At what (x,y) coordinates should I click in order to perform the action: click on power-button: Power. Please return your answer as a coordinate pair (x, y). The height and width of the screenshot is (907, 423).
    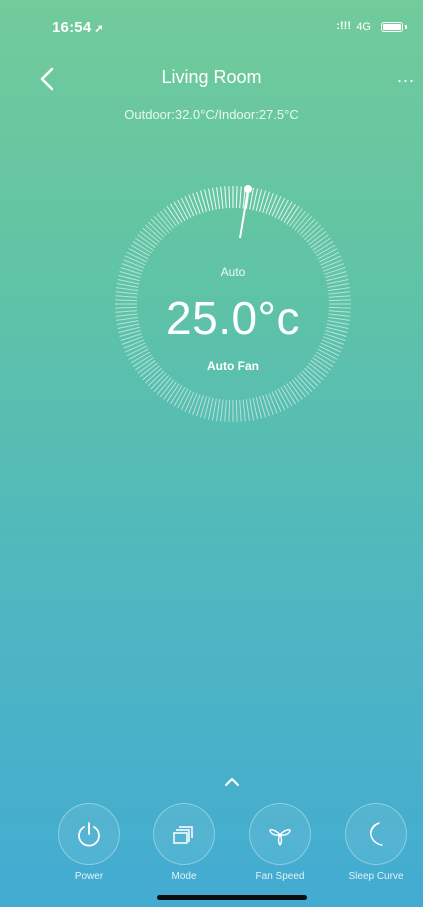
    Looking at the image, I should click on (89, 842).